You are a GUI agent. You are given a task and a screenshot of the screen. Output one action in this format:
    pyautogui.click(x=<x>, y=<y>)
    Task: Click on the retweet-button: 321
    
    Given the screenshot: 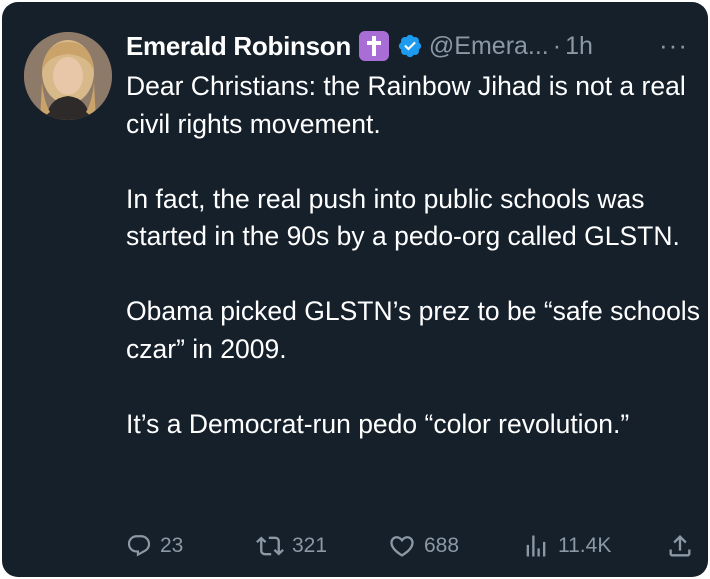 What is the action you would take?
    pyautogui.click(x=291, y=546)
    